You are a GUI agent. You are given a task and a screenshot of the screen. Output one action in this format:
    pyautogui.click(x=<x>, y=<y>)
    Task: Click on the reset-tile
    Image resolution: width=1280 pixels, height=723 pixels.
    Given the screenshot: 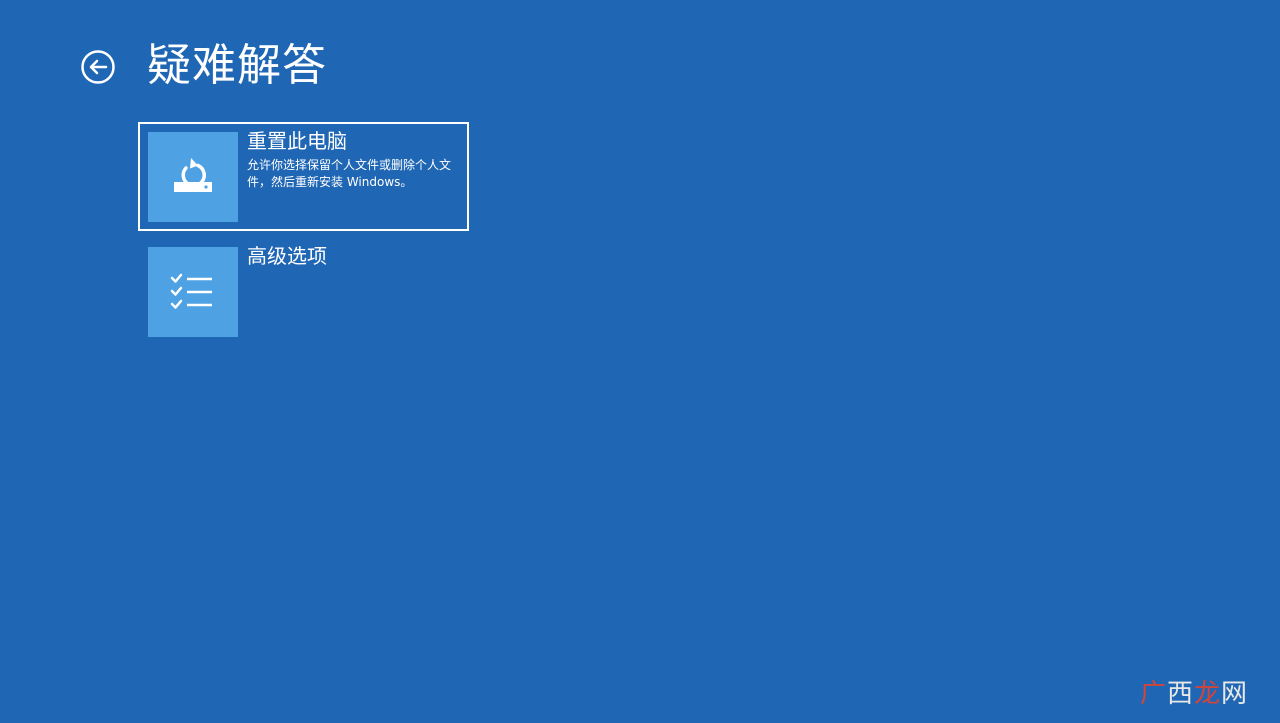 What is the action you would take?
    pyautogui.click(x=193, y=177)
    